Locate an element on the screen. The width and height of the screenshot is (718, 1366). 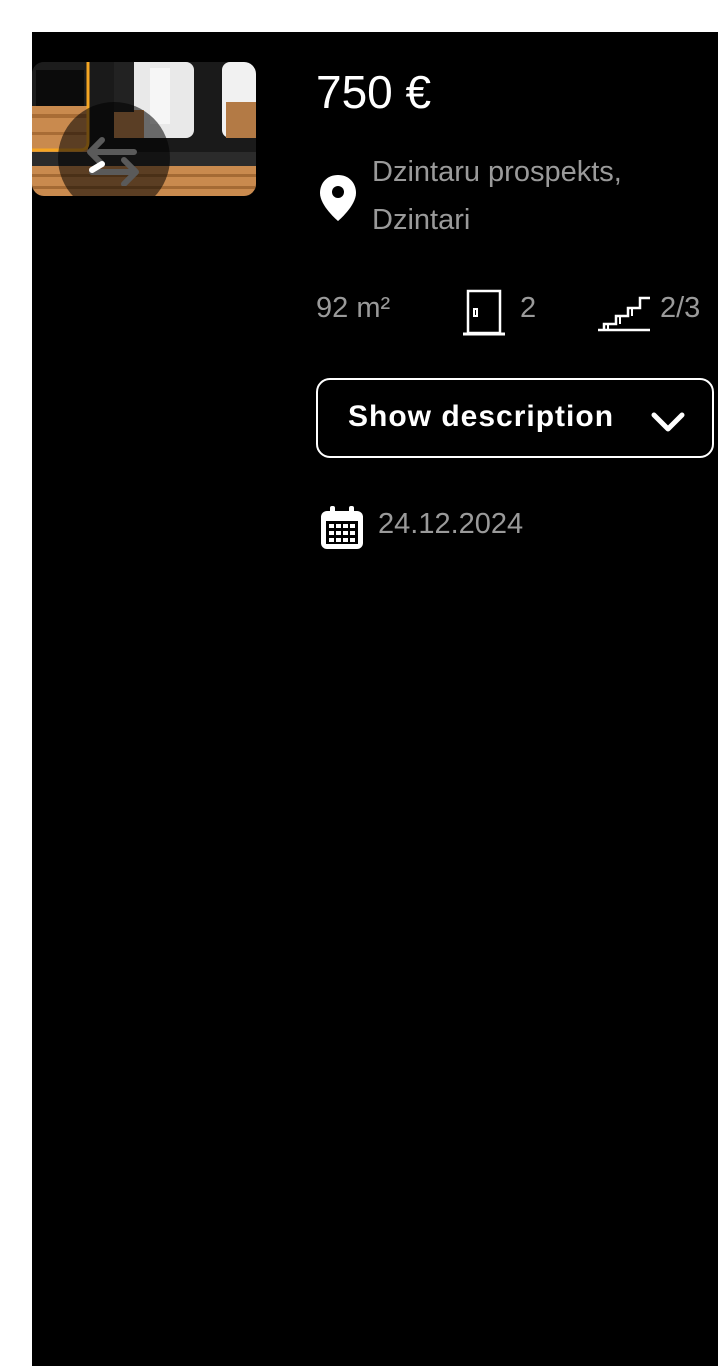
listing-stats: 92 m² 2 2/3 is located at coordinates (517, 314).